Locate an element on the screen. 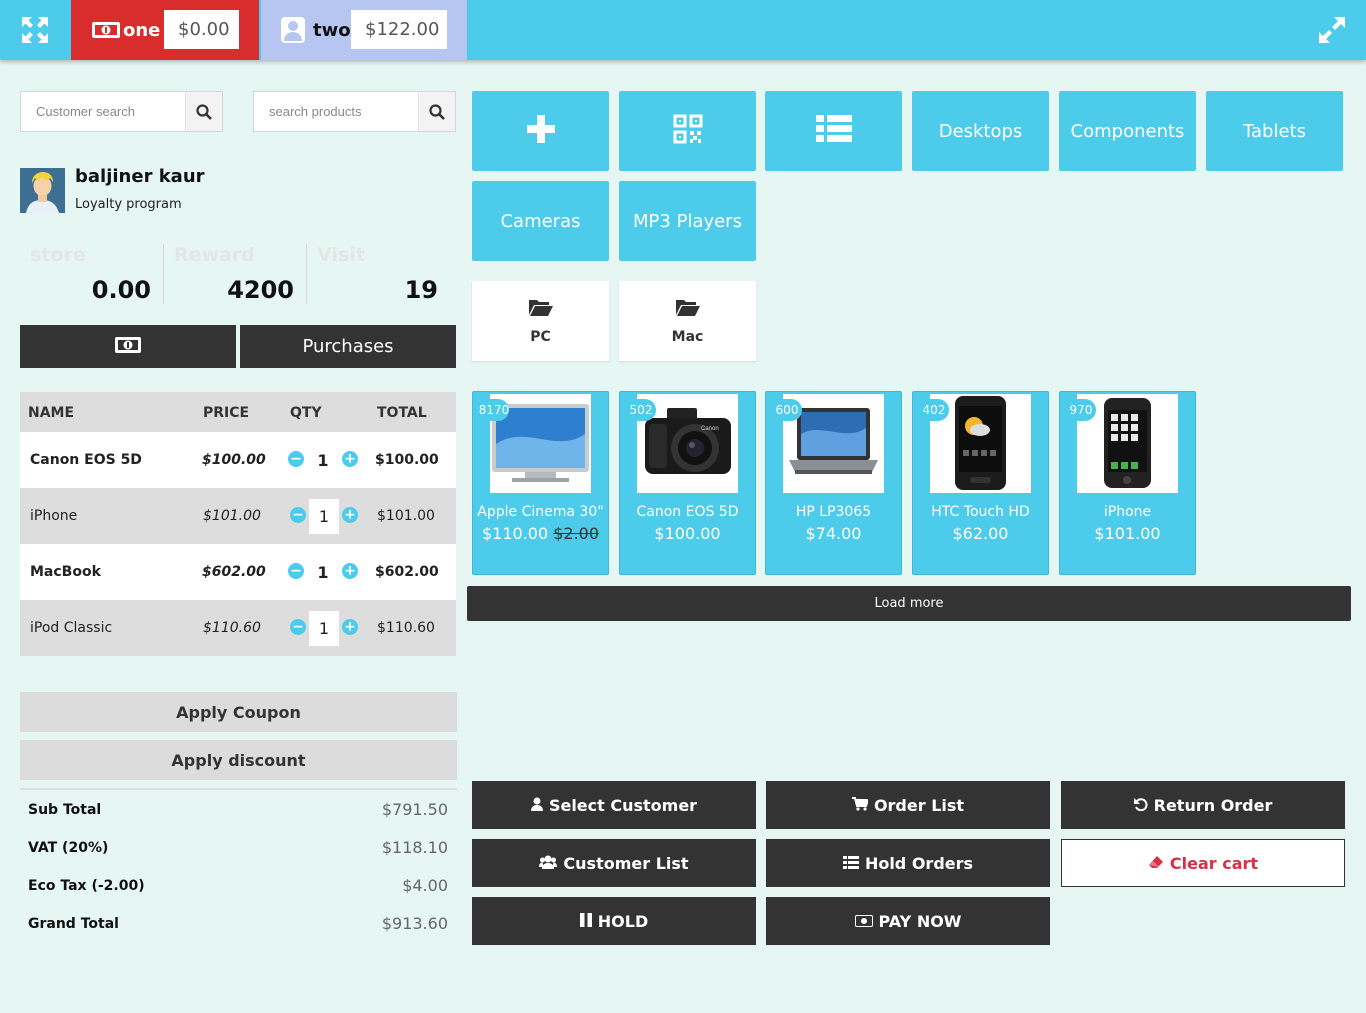 This screenshot has width=1366, height=1013. register-tab-two: two $122.00 is located at coordinates (364, 30).